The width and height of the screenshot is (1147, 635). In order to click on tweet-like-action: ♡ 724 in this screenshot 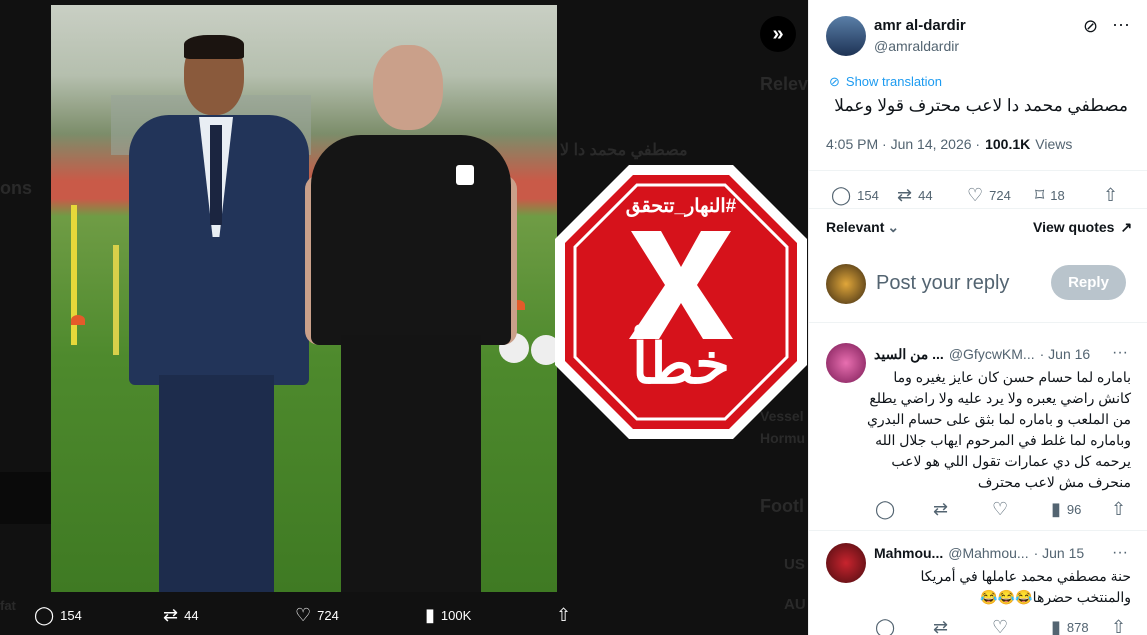, I will do `click(989, 195)`.